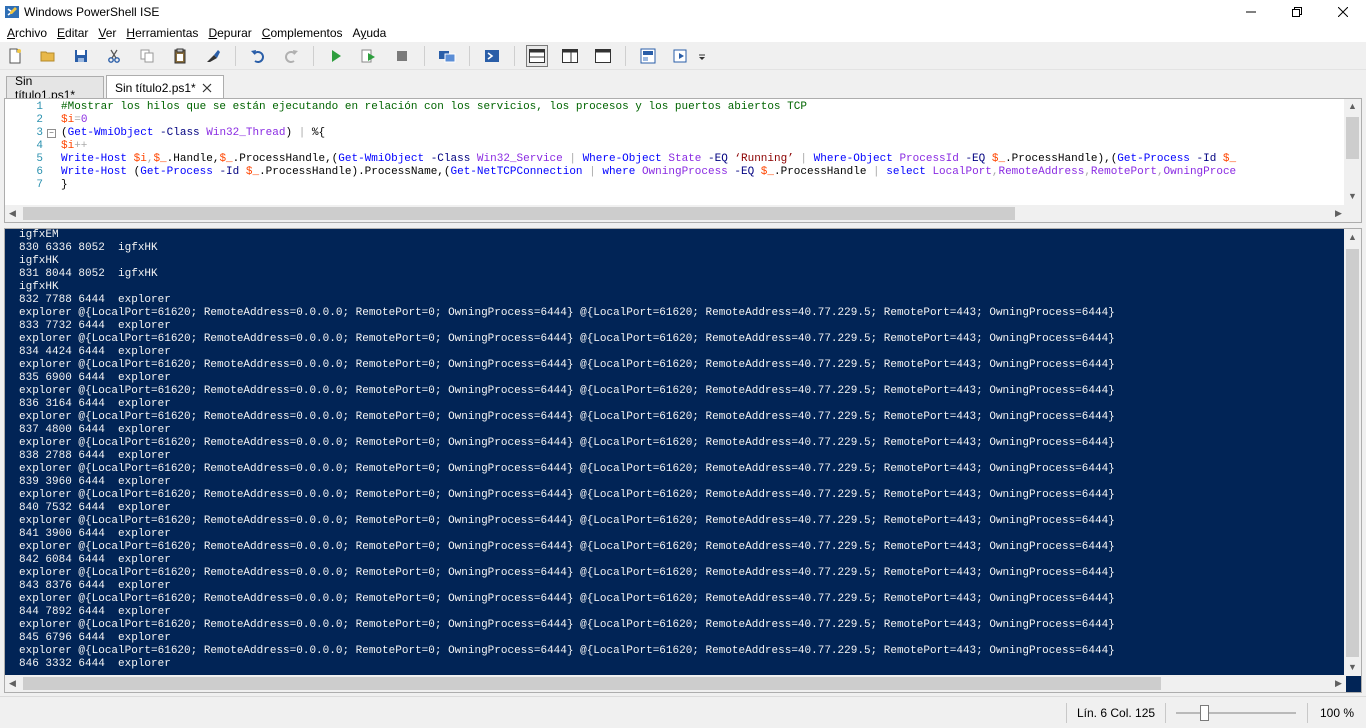 Image resolution: width=1366 pixels, height=728 pixels. Describe the element at coordinates (94, 159) in the screenshot. I see `command-token: Write-Host` at that location.